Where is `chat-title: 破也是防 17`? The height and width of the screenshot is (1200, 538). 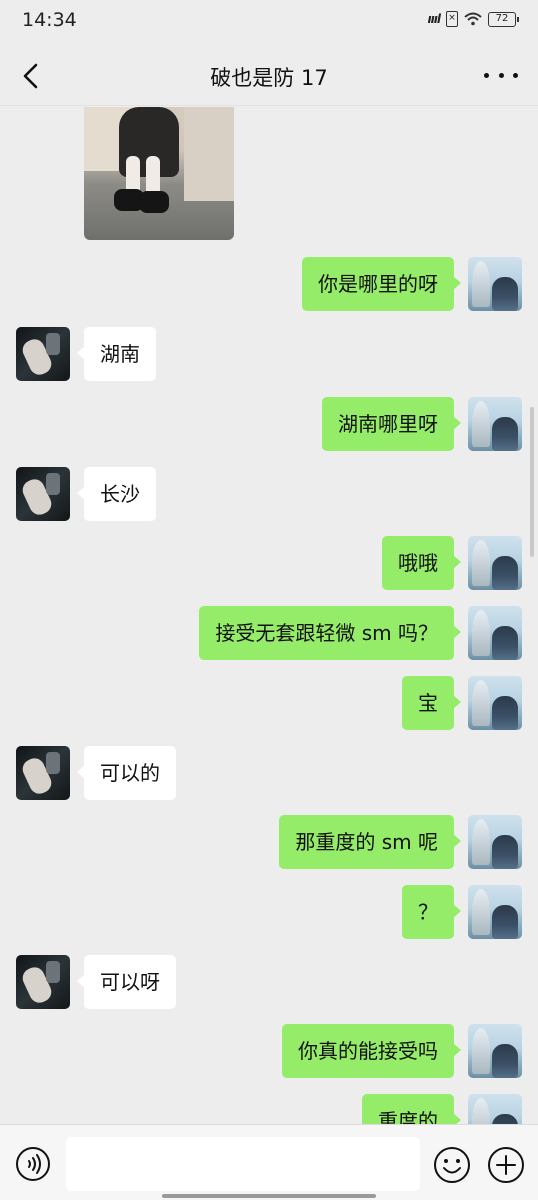
chat-title: 破也是防 17 is located at coordinates (269, 78).